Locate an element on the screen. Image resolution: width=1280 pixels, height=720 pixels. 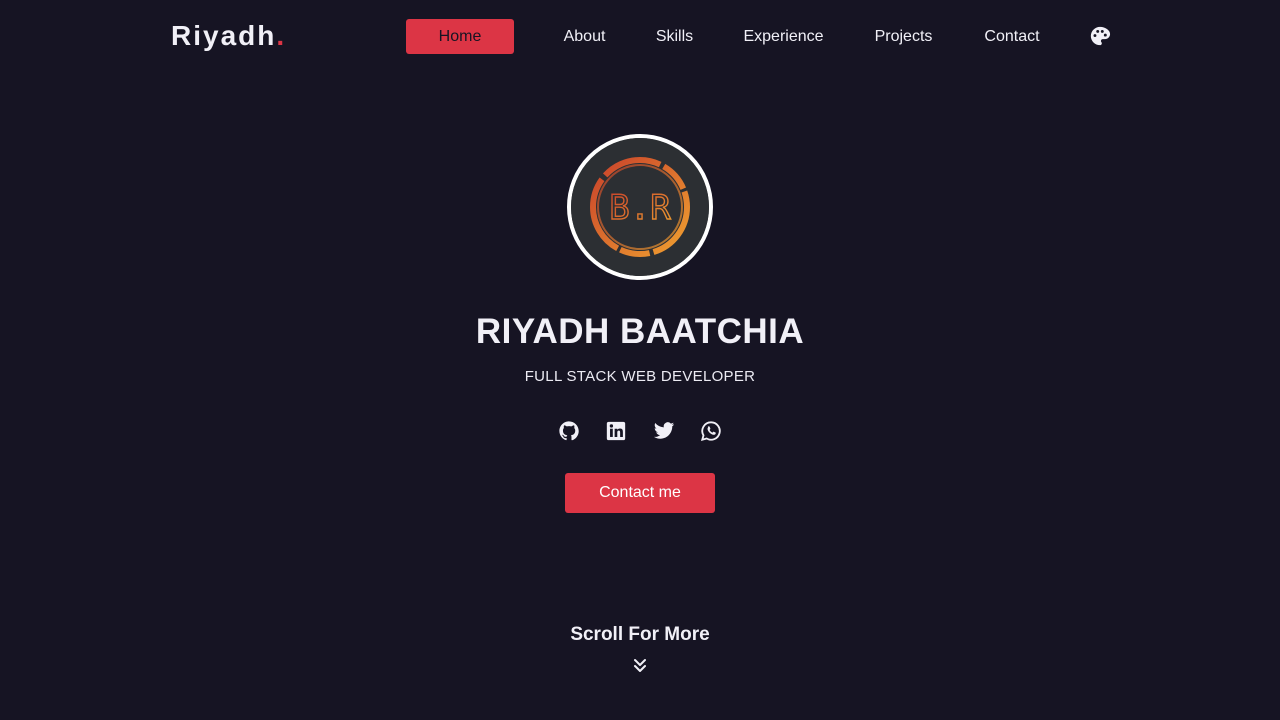
nav-item-home: Home is located at coordinates (460, 36).